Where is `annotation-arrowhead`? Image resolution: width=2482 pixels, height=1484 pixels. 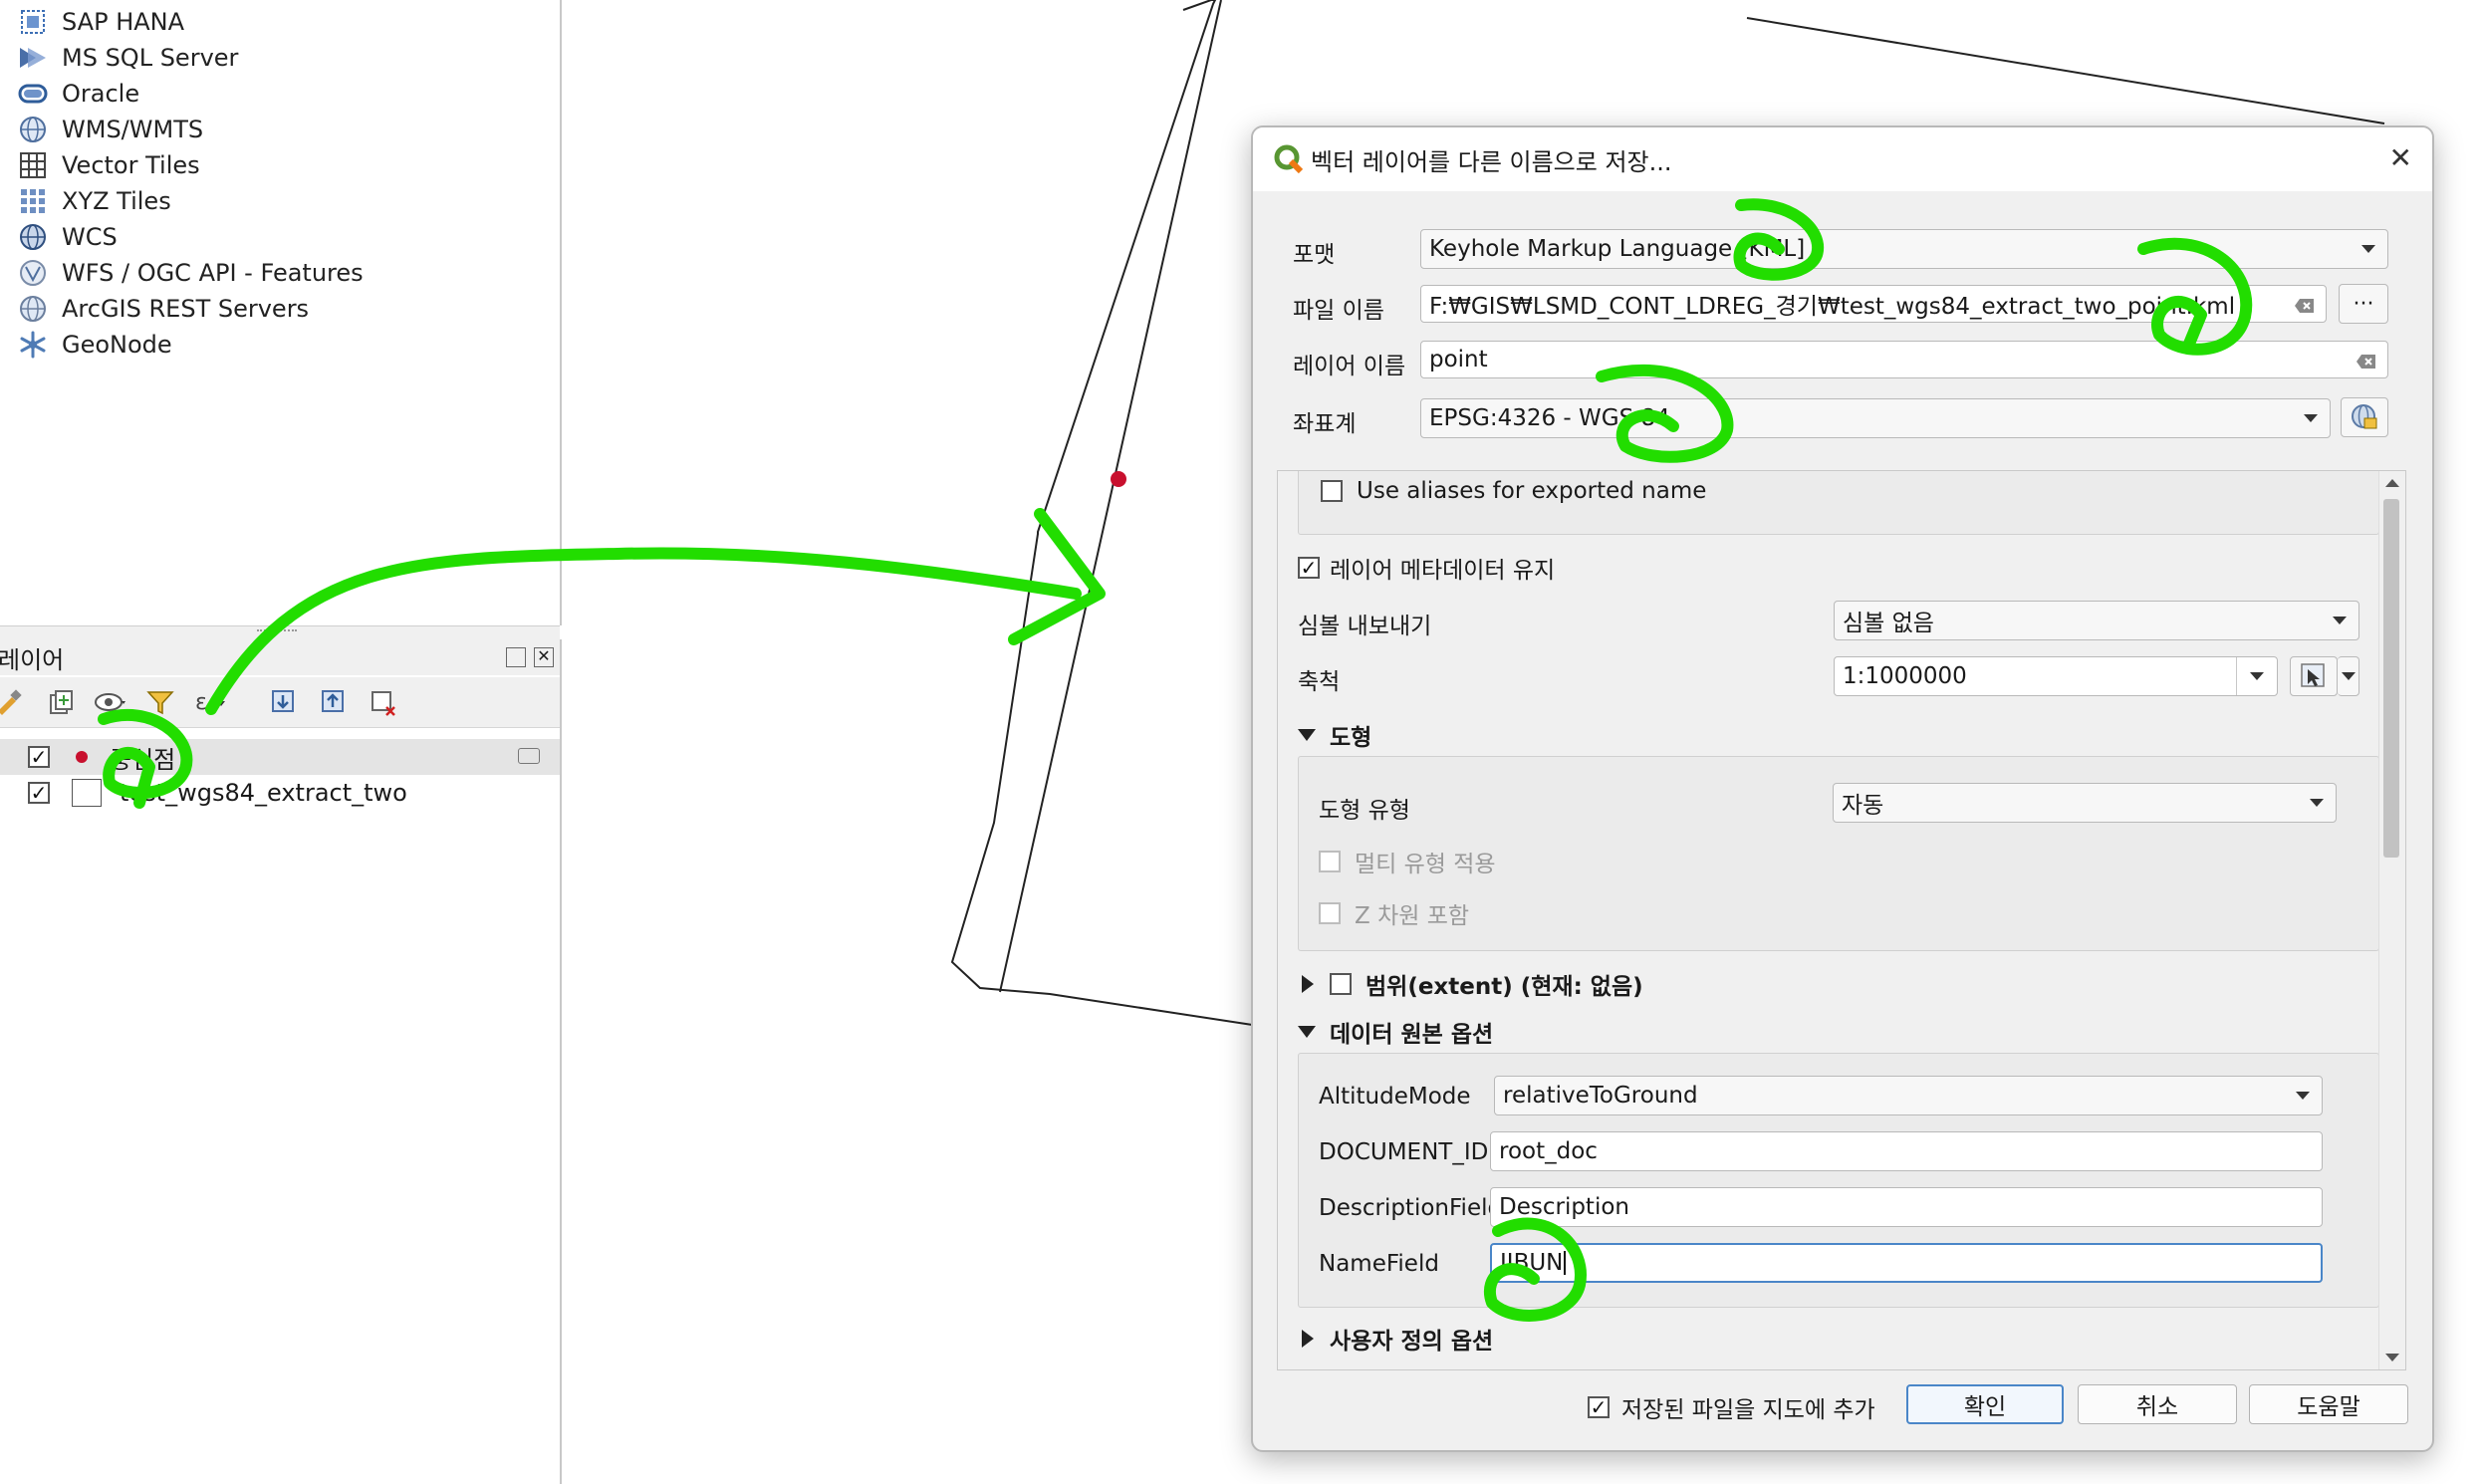
annotation-arrowhead is located at coordinates (1057, 576).